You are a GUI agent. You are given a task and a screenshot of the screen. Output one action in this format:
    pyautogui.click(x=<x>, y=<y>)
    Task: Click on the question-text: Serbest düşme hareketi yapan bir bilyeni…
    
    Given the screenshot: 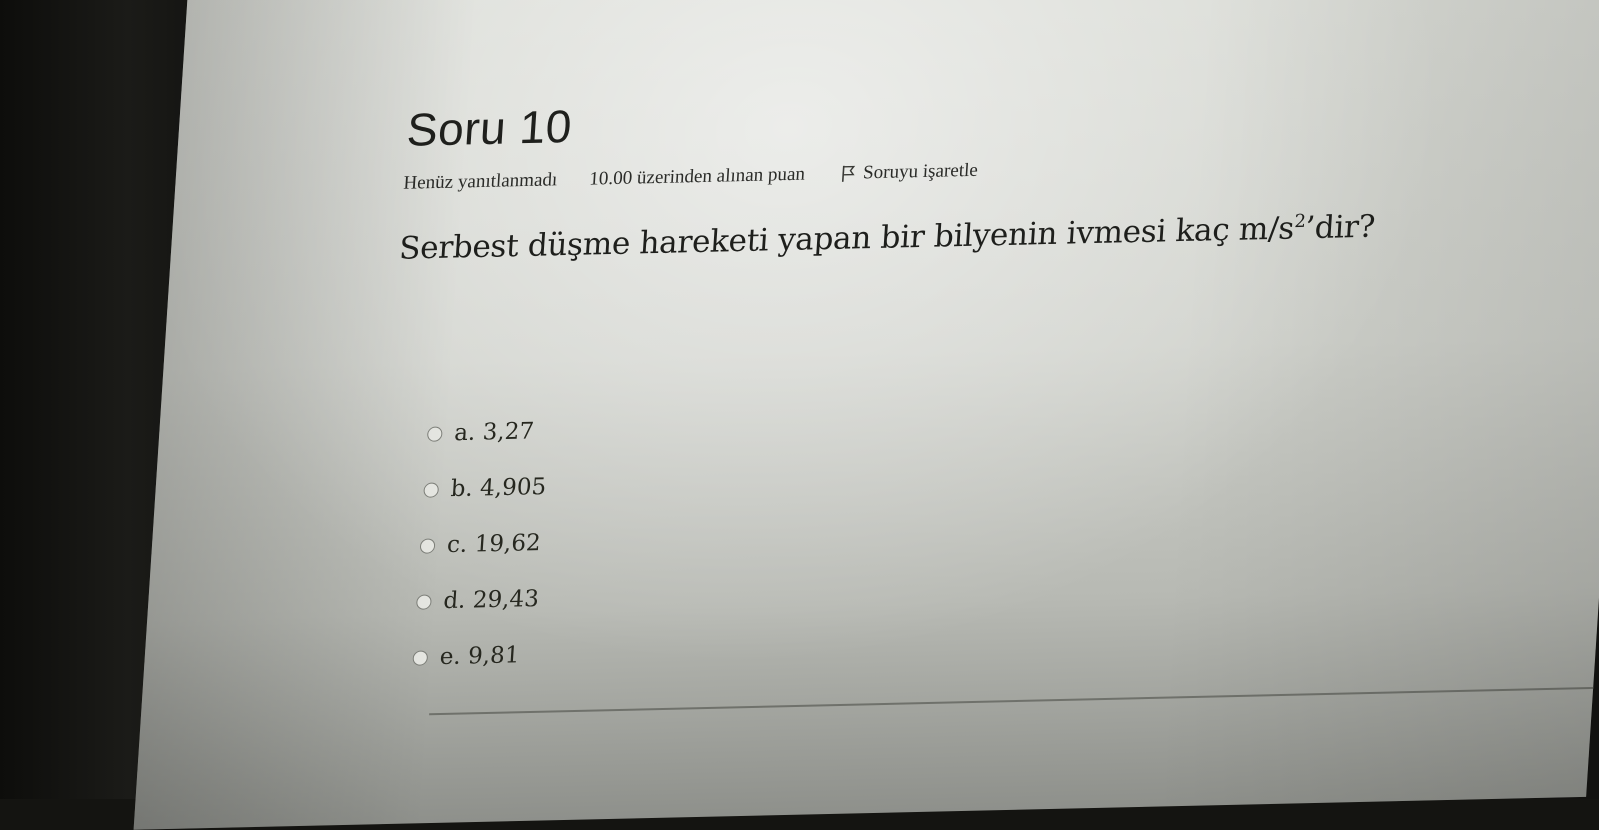 What is the action you would take?
    pyautogui.click(x=887, y=238)
    